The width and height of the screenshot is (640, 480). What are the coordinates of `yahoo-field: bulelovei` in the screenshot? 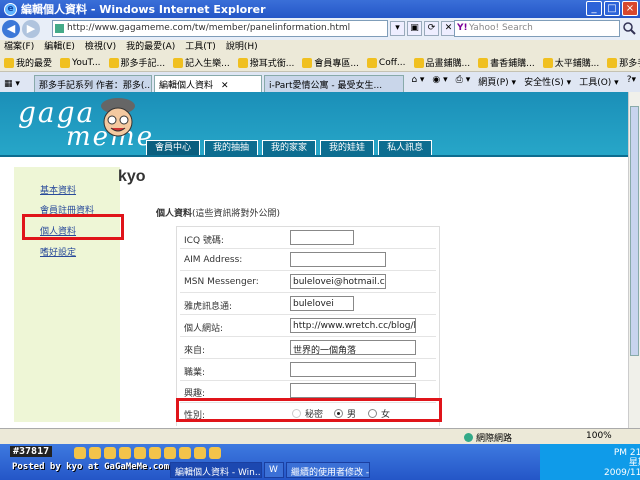 It's located at (322, 303).